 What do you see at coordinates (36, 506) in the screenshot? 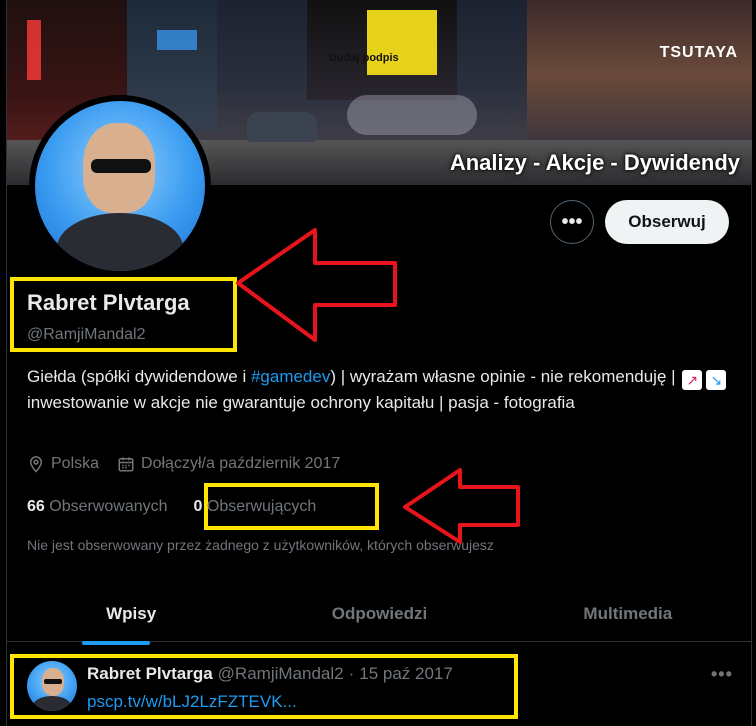
I see `following-count: 66` at bounding box center [36, 506].